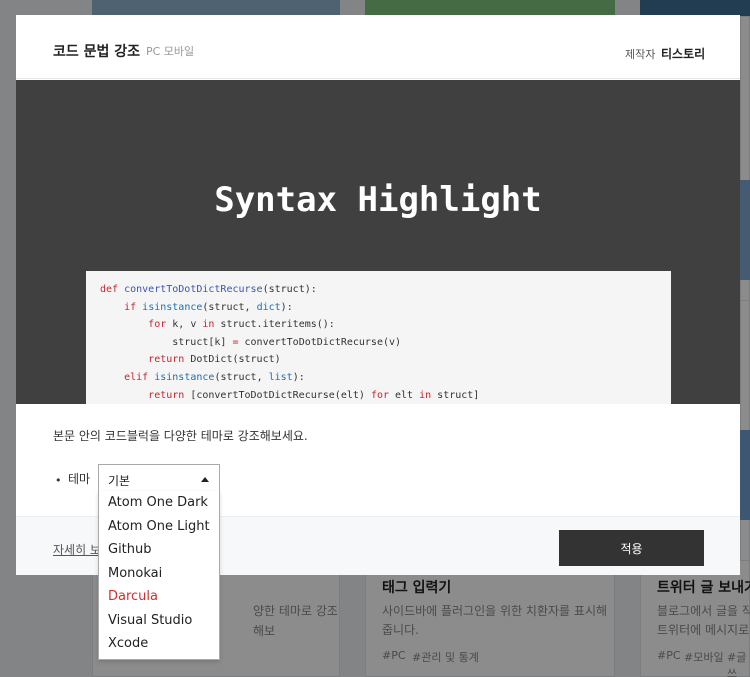 The image size is (750, 677). Describe the element at coordinates (97, 52) in the screenshot. I see `modal-title: 코드 문법 강조` at that location.